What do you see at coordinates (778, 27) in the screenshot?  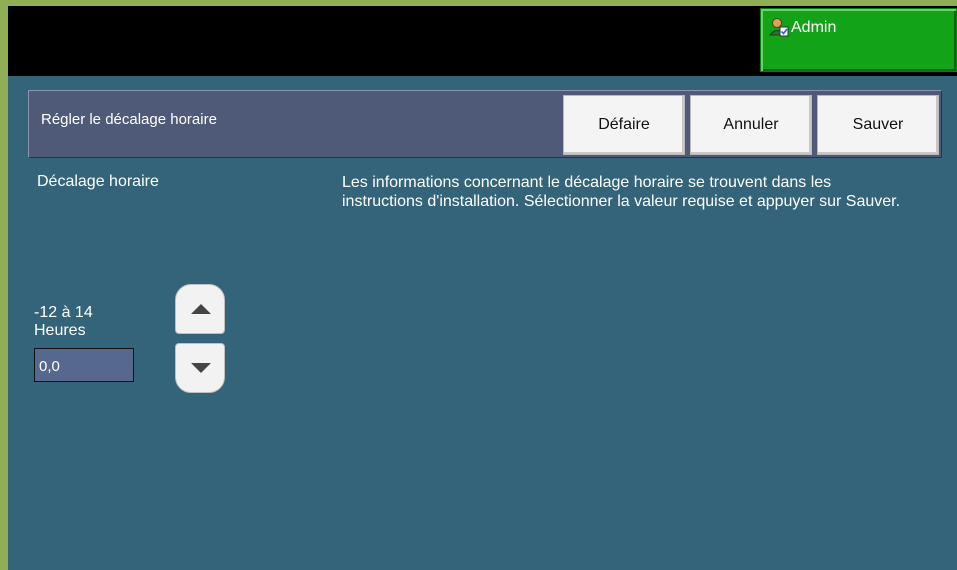 I see `admin-user-icon` at bounding box center [778, 27].